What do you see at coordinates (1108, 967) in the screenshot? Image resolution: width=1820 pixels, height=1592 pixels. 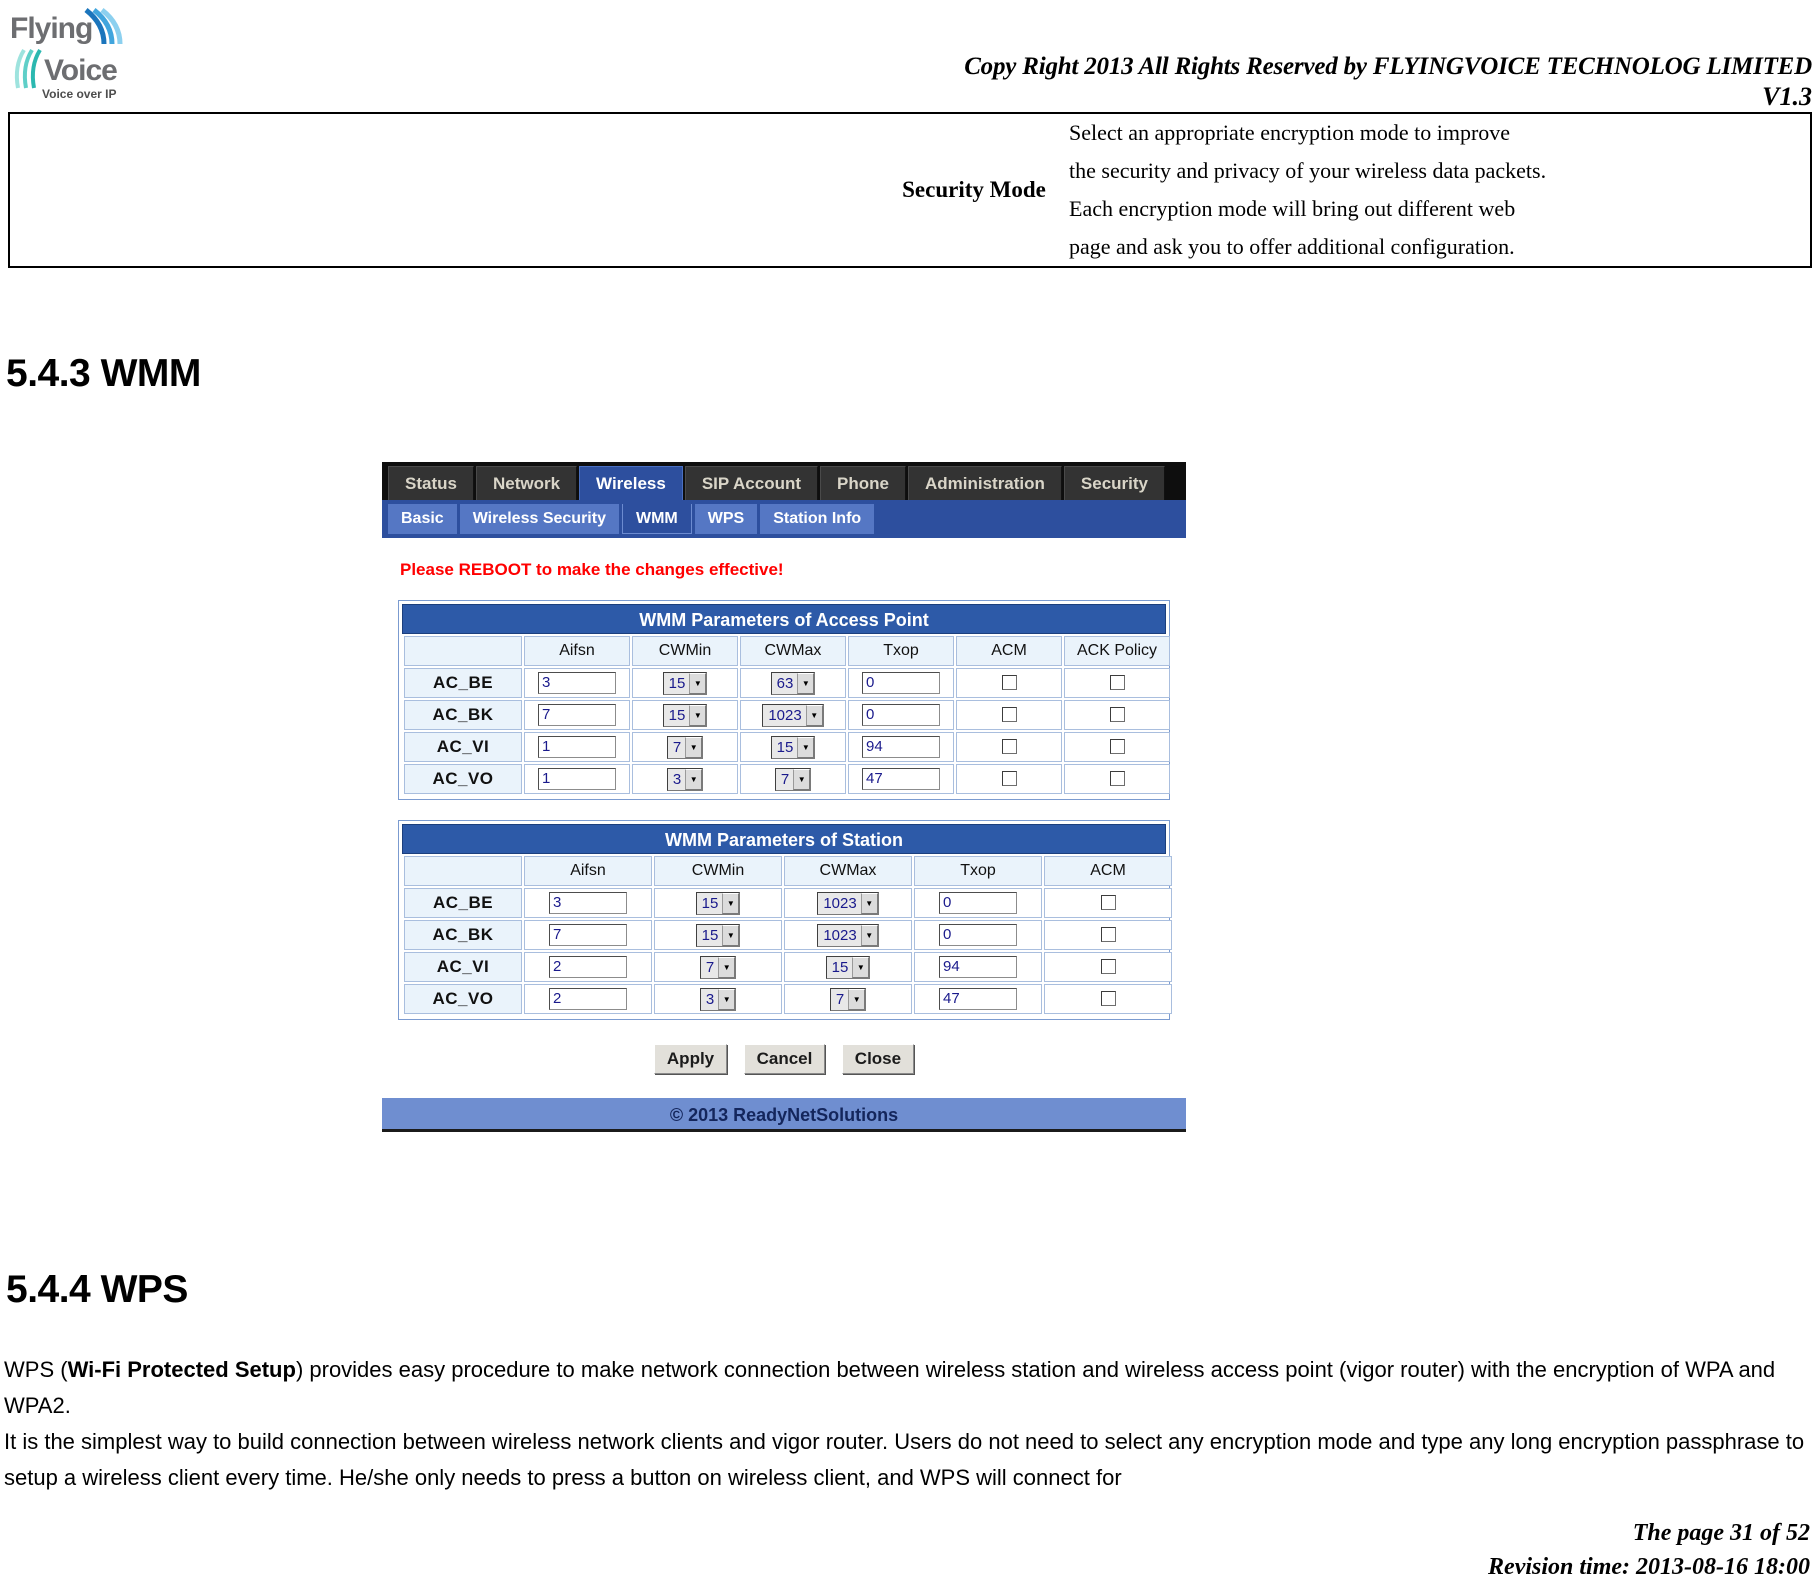 I see `st-acm-checkbox-ac-vi` at bounding box center [1108, 967].